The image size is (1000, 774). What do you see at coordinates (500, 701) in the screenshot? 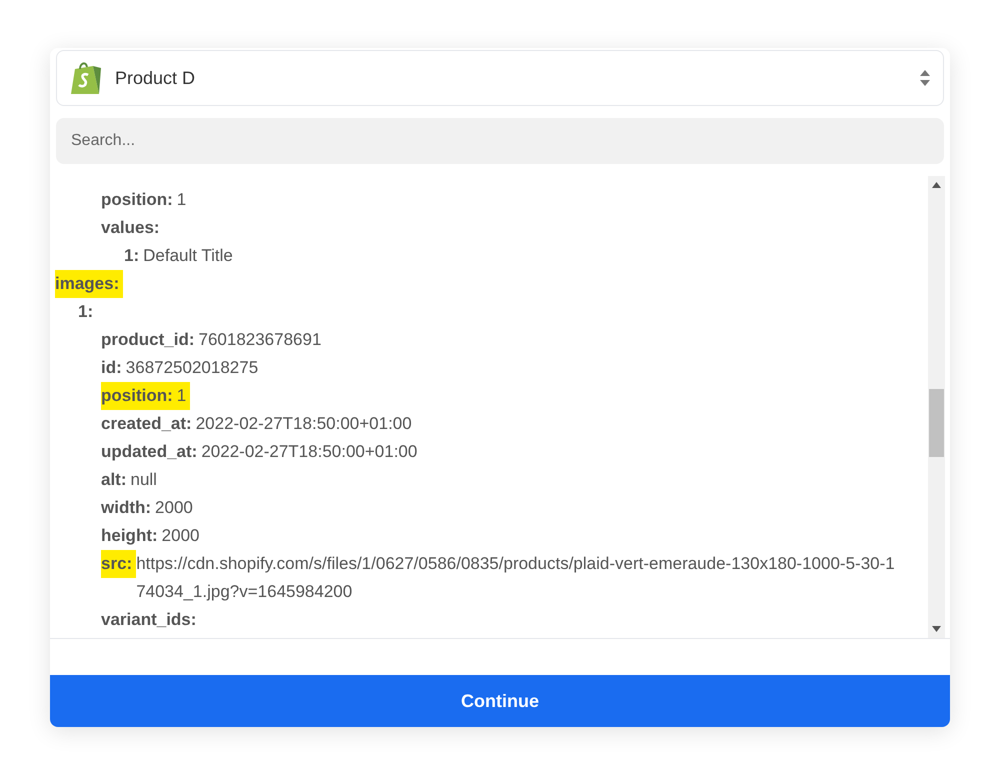
I see `continue-button: Continue` at bounding box center [500, 701].